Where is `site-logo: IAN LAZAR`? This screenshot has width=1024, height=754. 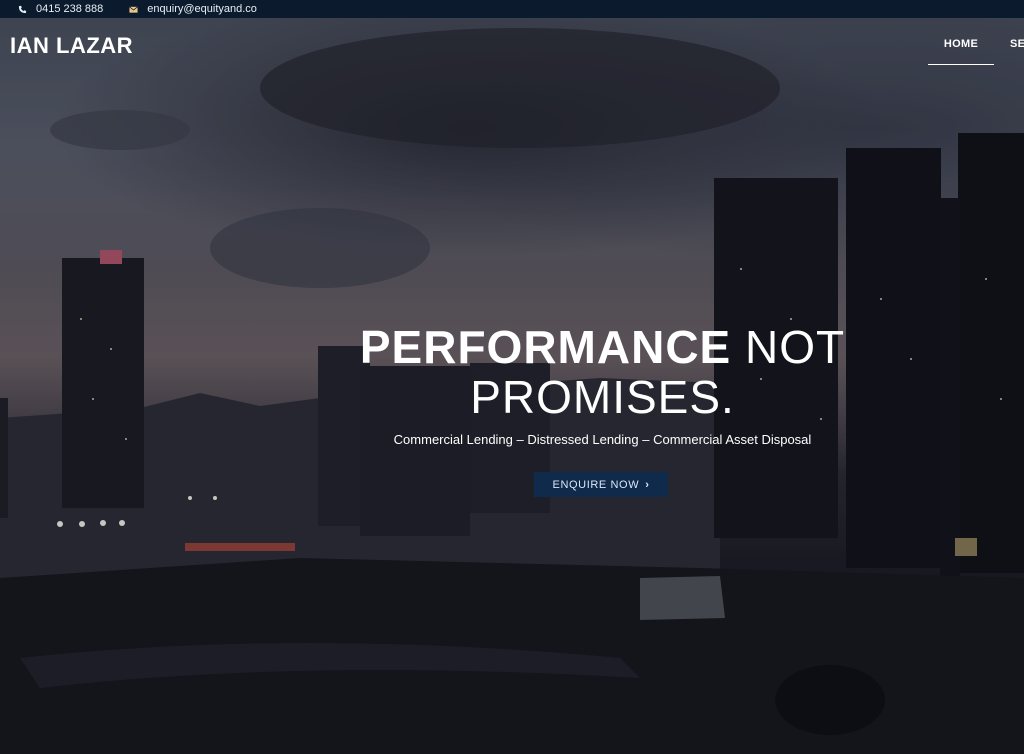
site-logo: IAN LAZAR is located at coordinates (71, 46).